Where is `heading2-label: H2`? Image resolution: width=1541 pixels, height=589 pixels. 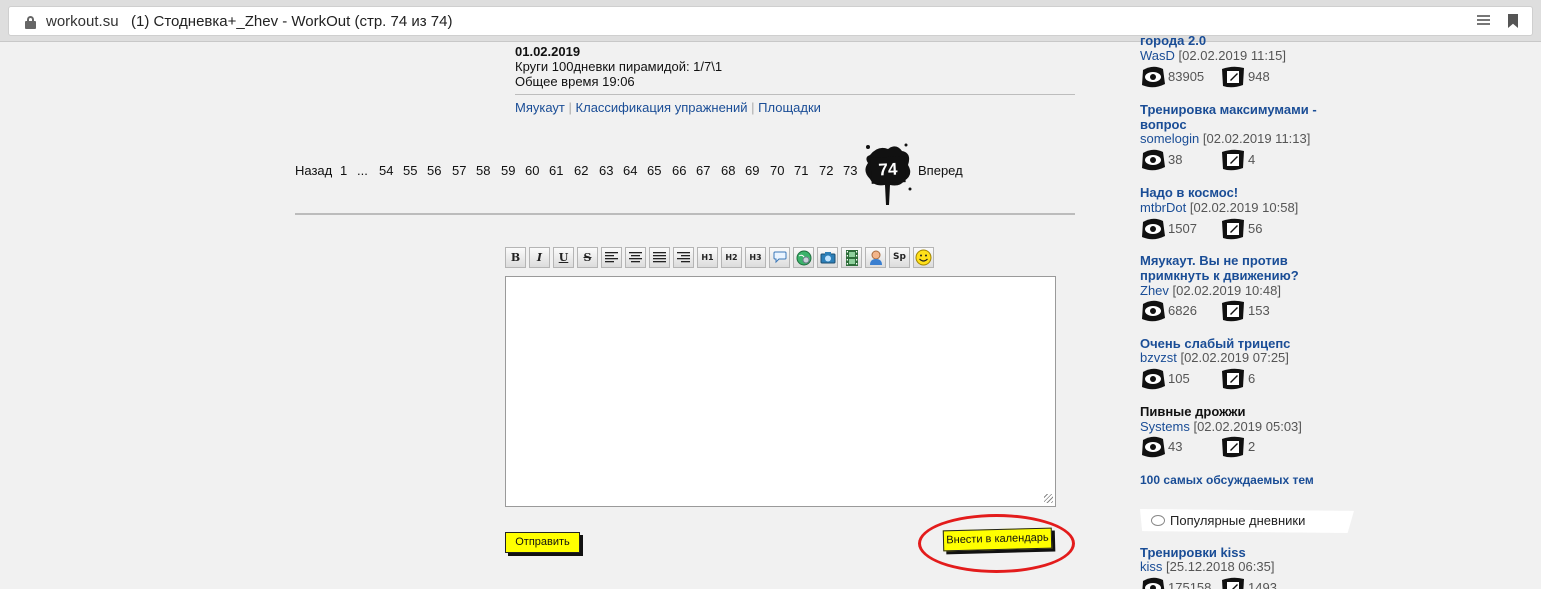
heading2-label: H2 is located at coordinates (731, 257).